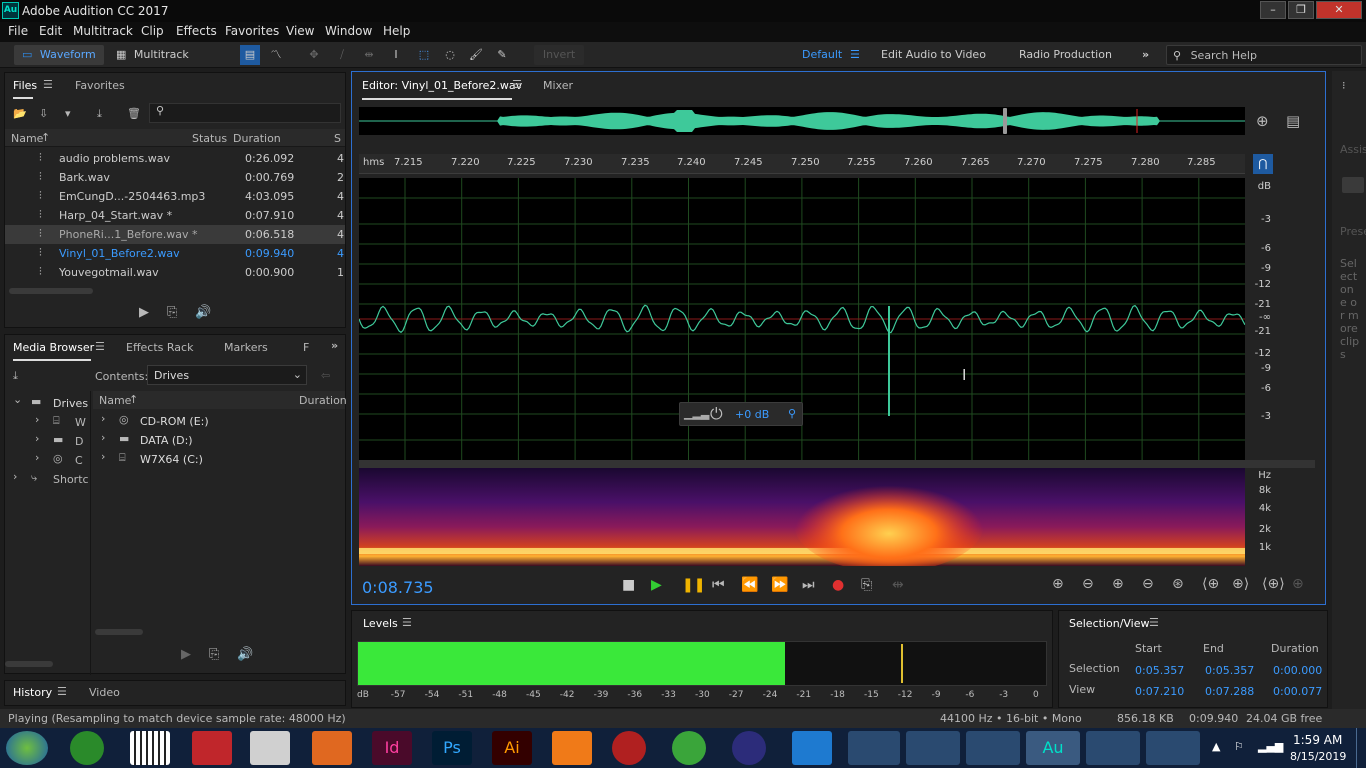 Image resolution: width=1366 pixels, height=768 pixels. What do you see at coordinates (70, 403) in the screenshot?
I see `tree-drives: Drives` at bounding box center [70, 403].